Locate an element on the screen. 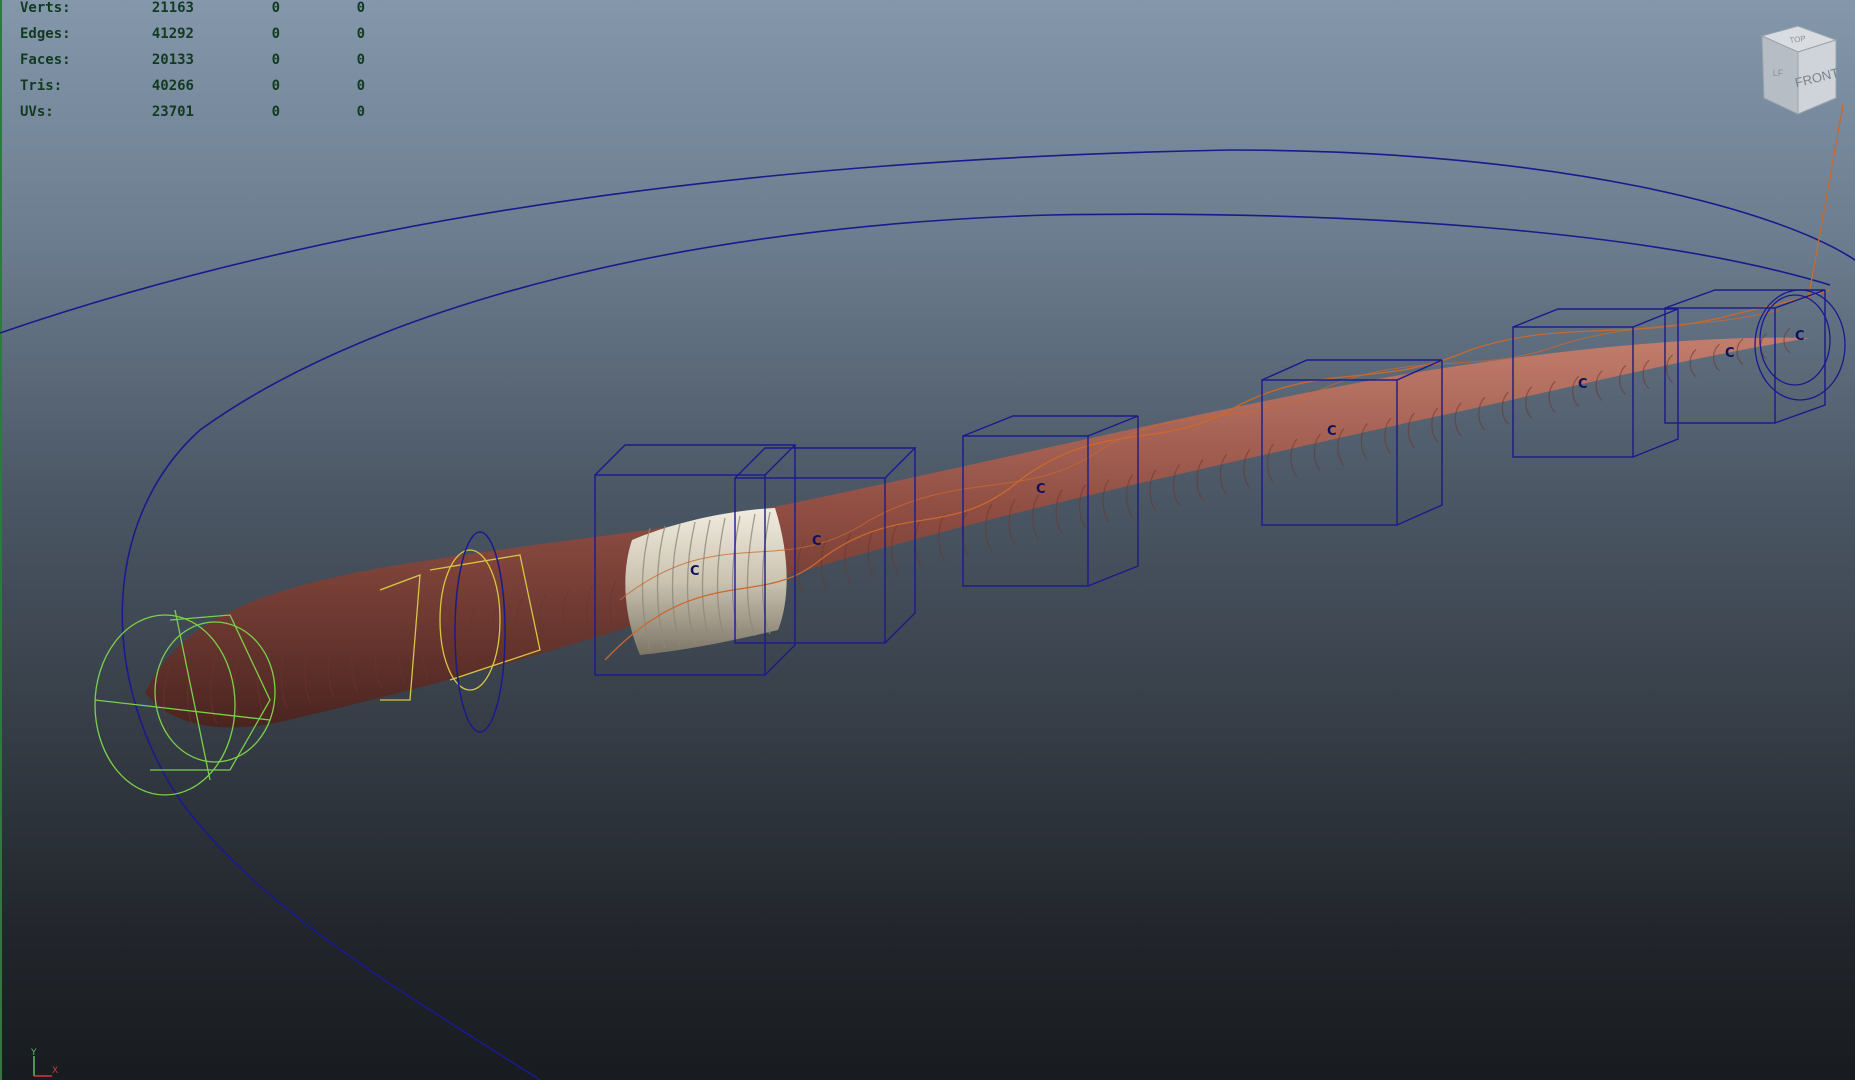 This screenshot has height=1080, width=1855. view-cube: TOP LF FRONT is located at coordinates (1797, 72).